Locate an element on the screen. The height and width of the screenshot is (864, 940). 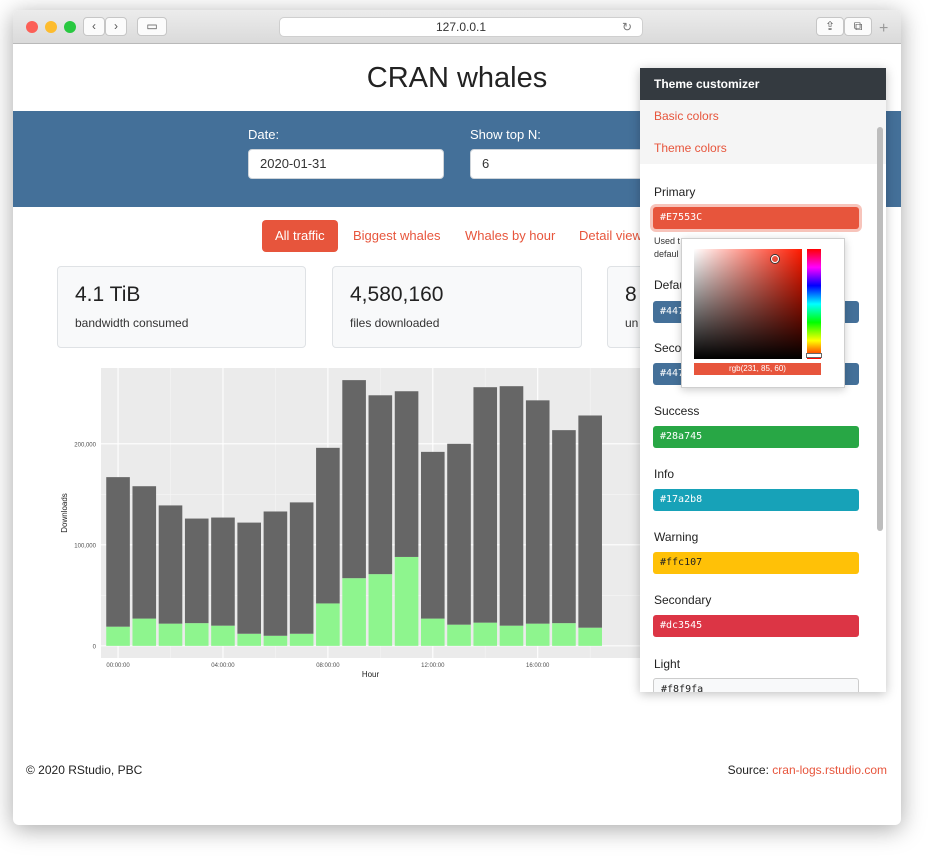
basic-colors-section: Basic colors is located at coordinates (763, 116).